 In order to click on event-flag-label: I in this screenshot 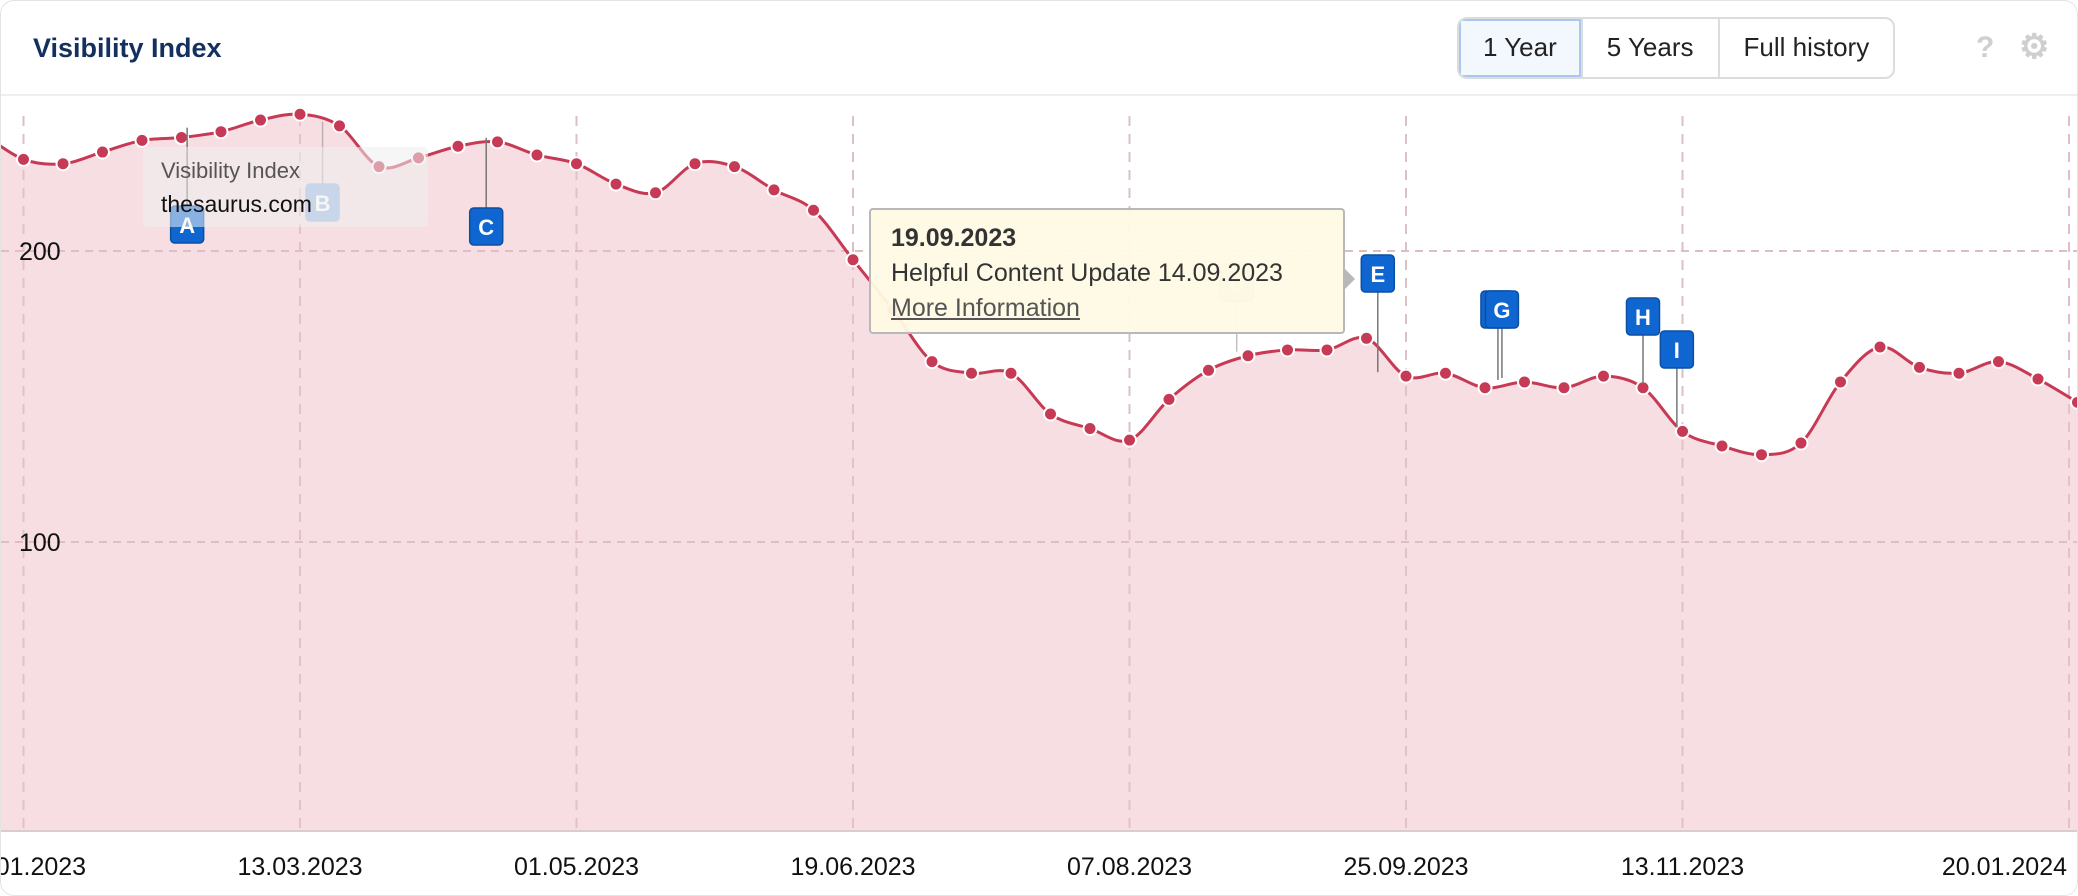, I will do `click(1677, 350)`.